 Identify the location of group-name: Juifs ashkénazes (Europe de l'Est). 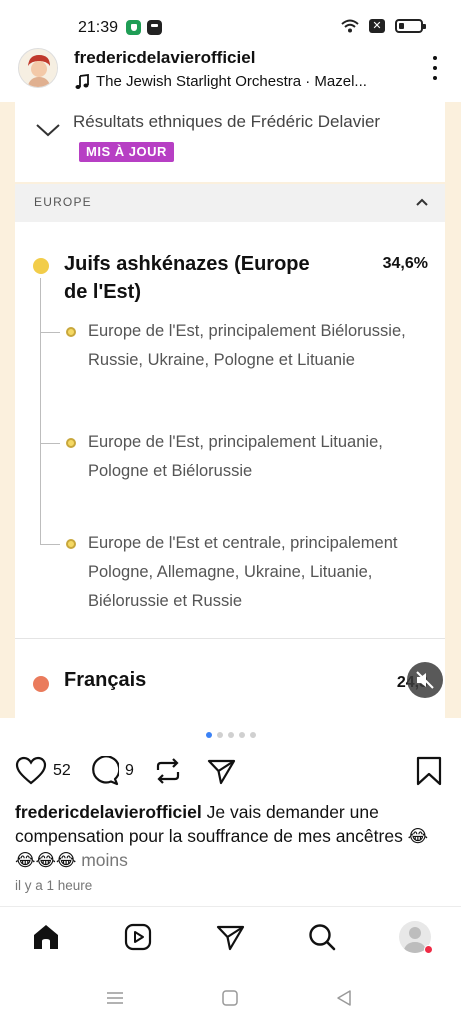
(187, 278).